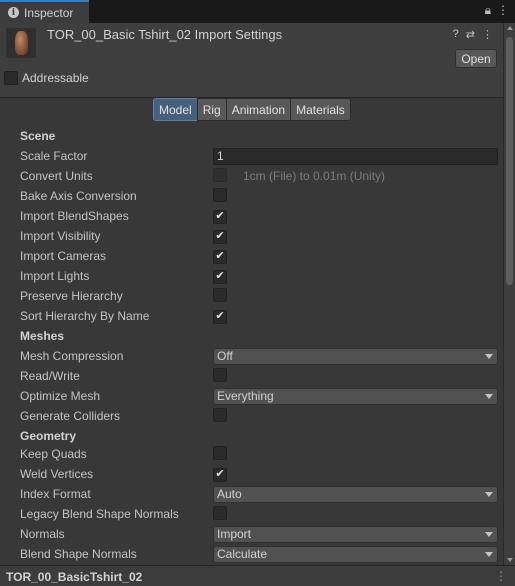 The image size is (515, 586). I want to click on sort-hierarchy-checkbox: ✔, so click(220, 316).